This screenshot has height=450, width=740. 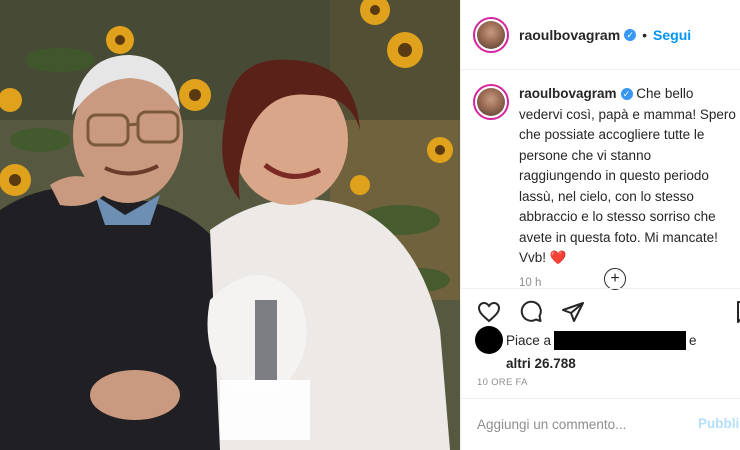 I want to click on heart-icon, so click(x=489, y=312).